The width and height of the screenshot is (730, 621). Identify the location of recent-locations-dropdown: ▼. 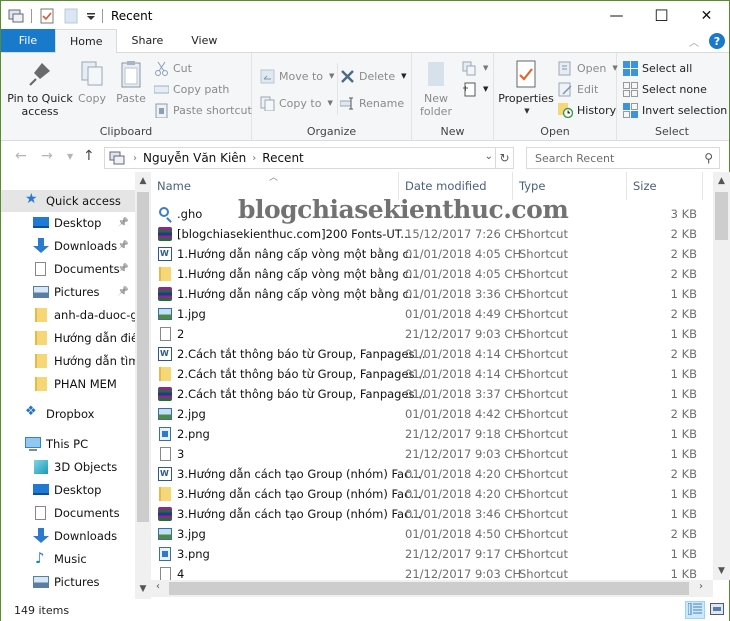
(70, 156).